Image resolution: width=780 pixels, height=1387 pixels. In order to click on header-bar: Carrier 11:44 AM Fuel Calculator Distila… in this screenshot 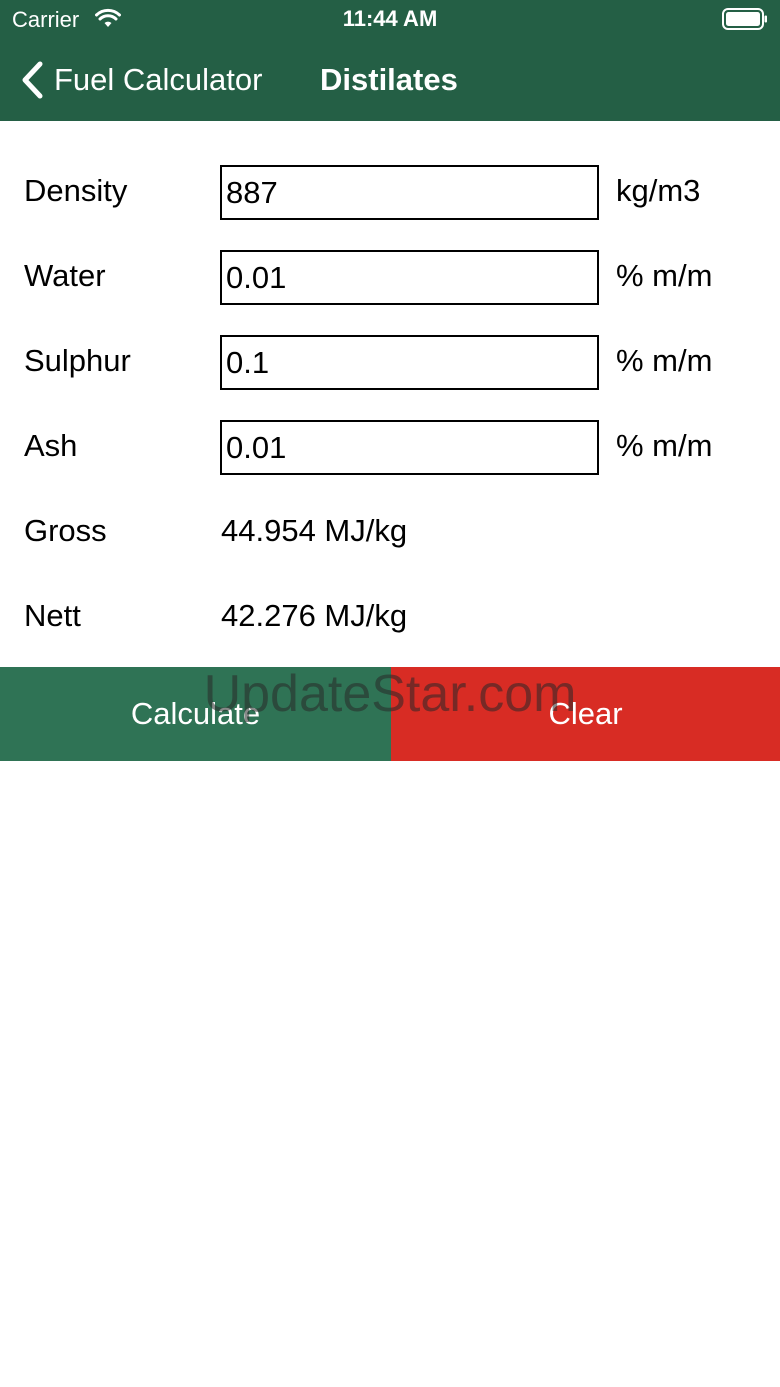, I will do `click(390, 60)`.